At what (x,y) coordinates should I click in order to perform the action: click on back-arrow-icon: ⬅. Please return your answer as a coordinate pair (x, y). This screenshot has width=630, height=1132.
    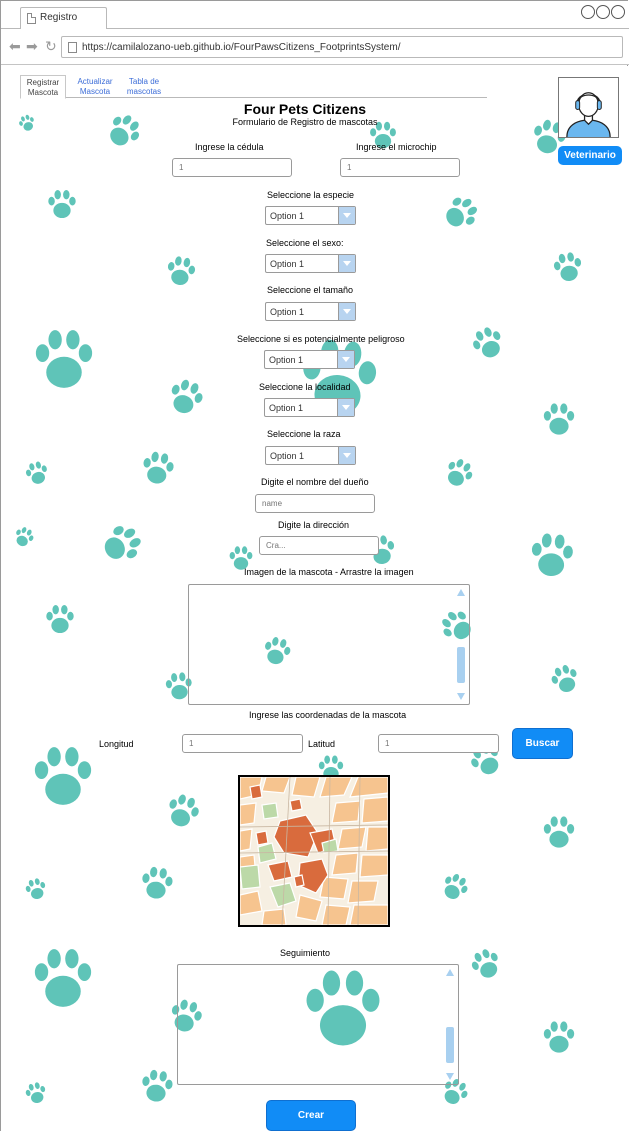
    Looking at the image, I should click on (15, 46).